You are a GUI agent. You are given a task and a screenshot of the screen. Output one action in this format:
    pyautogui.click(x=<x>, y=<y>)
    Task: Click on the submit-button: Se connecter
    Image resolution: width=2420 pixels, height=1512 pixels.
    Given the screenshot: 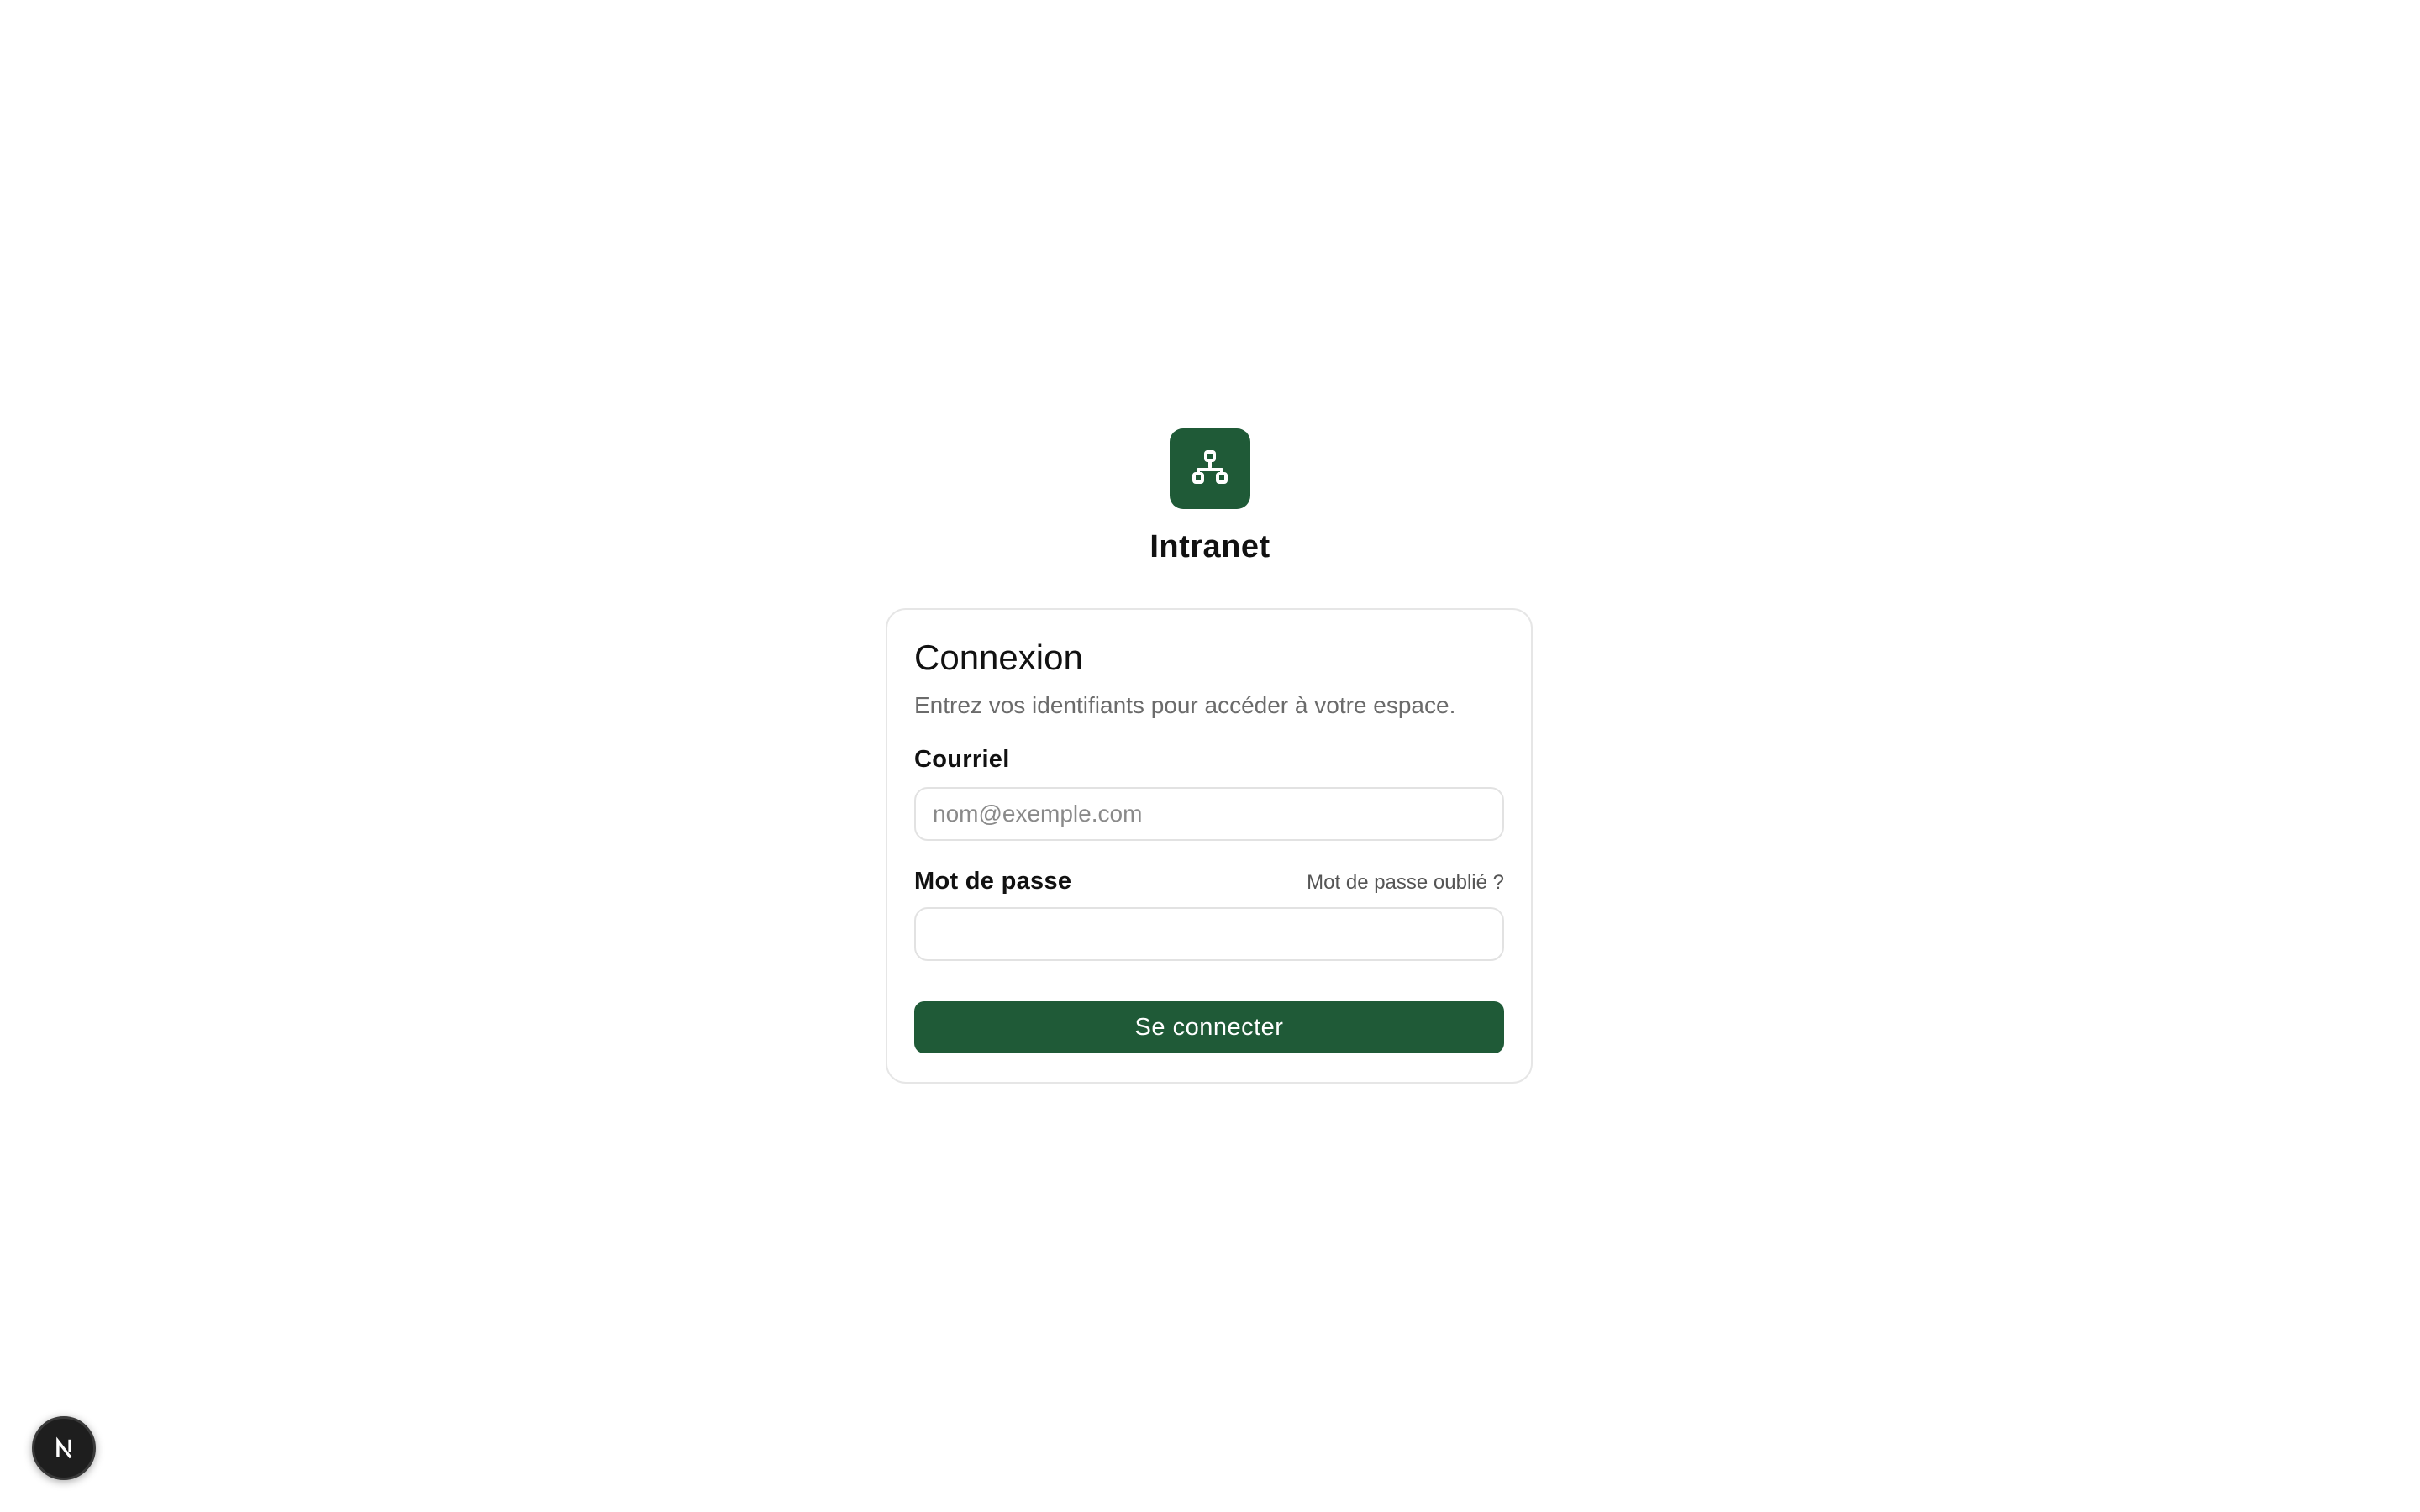 What is the action you would take?
    pyautogui.click(x=1209, y=1027)
    